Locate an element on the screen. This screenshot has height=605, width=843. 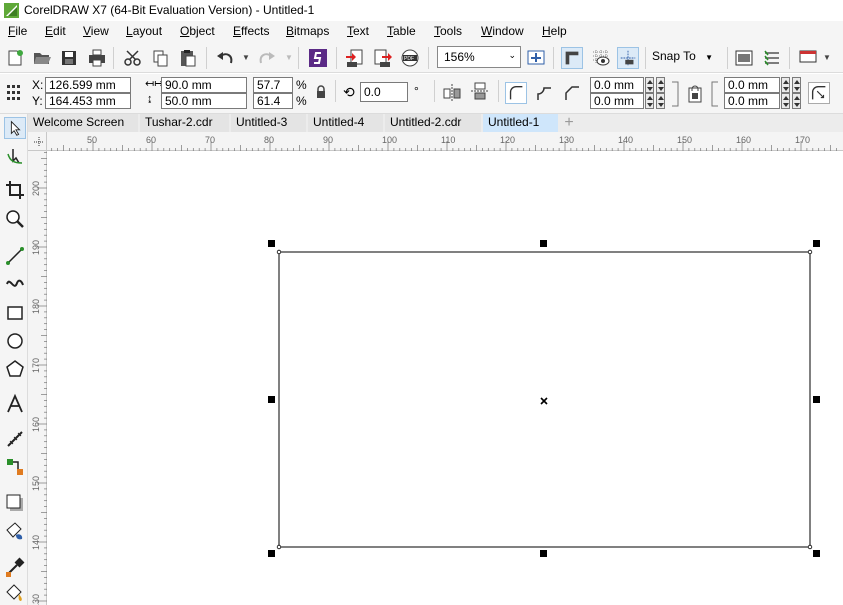
corner-radius-top-left-dropdown is located at coordinates (660, 85).